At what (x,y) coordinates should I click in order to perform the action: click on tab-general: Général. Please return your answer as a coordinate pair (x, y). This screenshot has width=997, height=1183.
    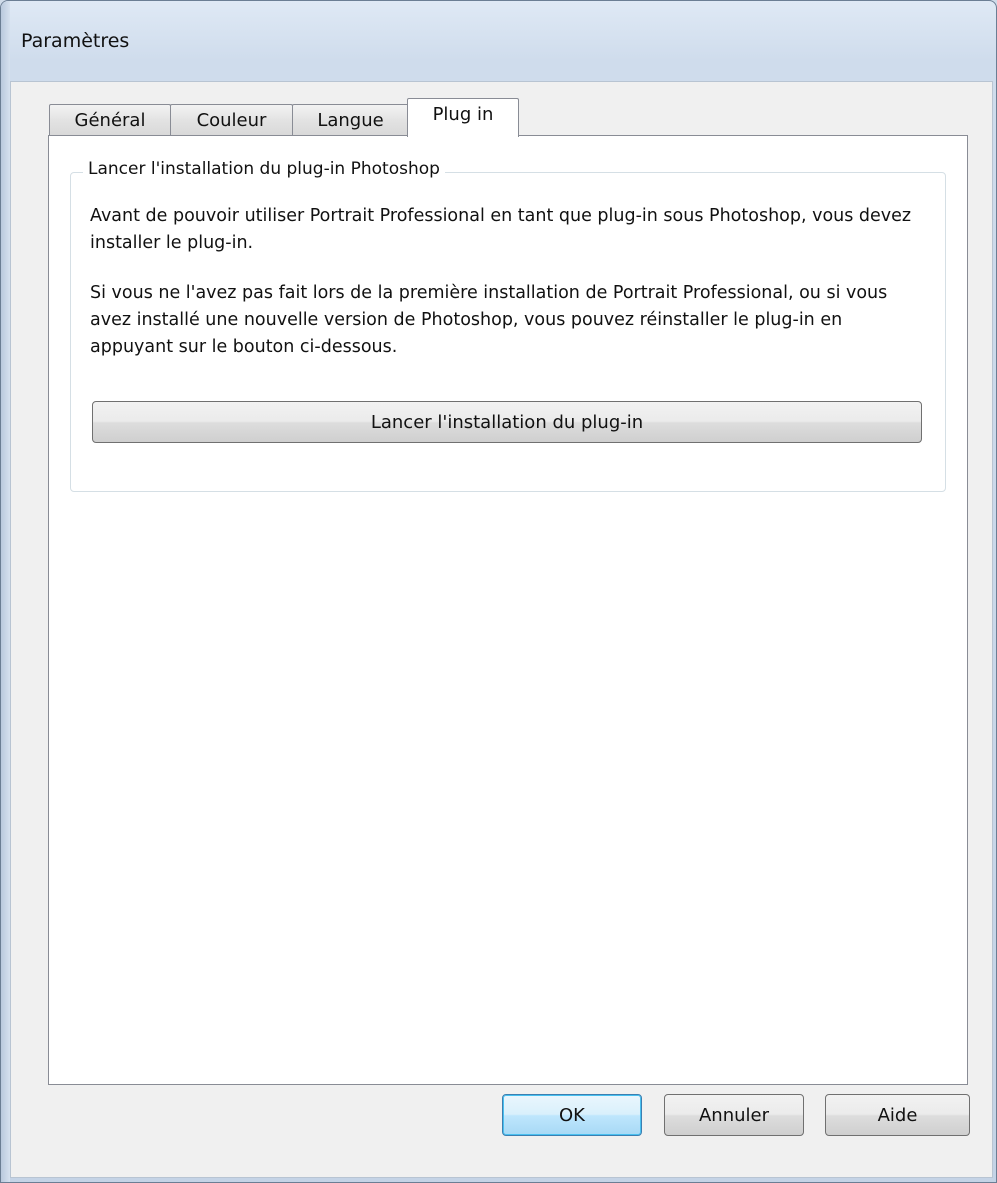
    Looking at the image, I should click on (110, 119).